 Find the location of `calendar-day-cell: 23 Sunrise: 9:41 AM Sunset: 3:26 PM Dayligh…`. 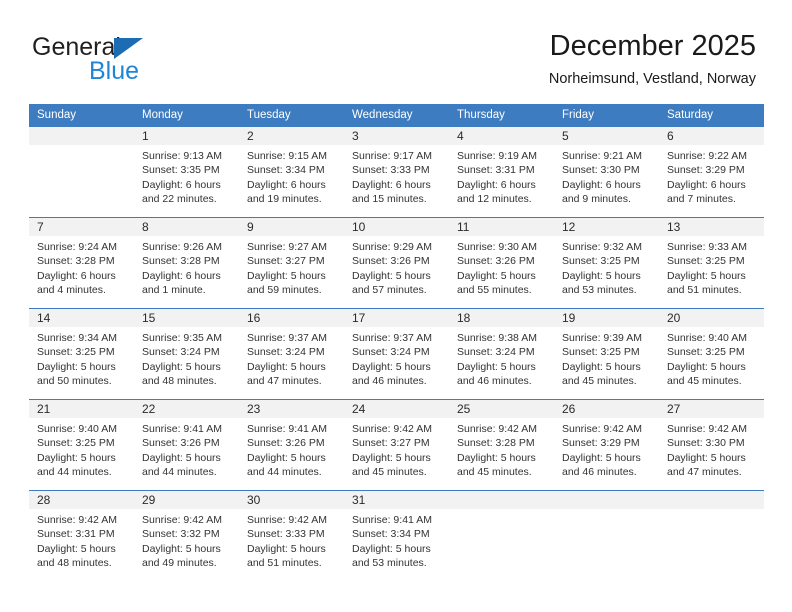

calendar-day-cell: 23 Sunrise: 9:41 AM Sunset: 3:26 PM Dayligh… is located at coordinates (291, 445).